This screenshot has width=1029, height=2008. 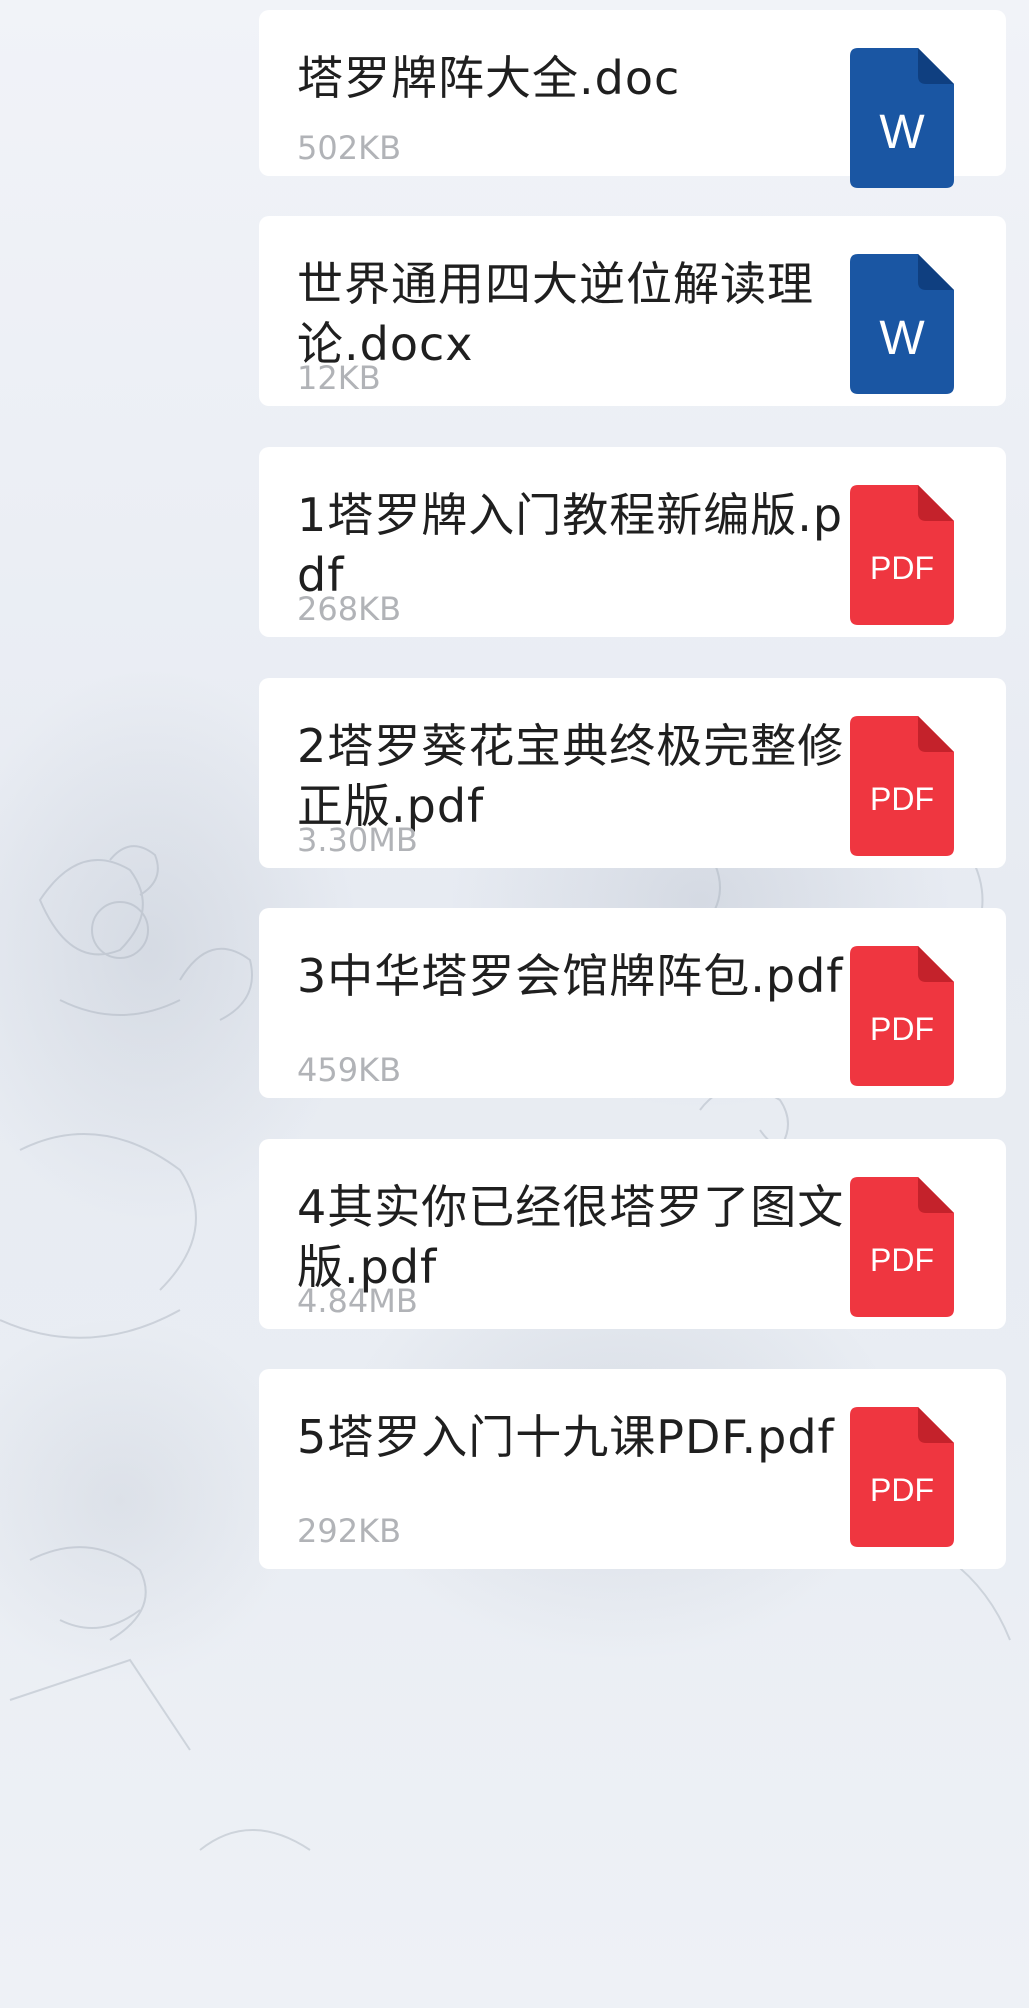 I want to click on file-card-doc-0: 塔罗牌阵大全.doc 502KB W, so click(x=632, y=99).